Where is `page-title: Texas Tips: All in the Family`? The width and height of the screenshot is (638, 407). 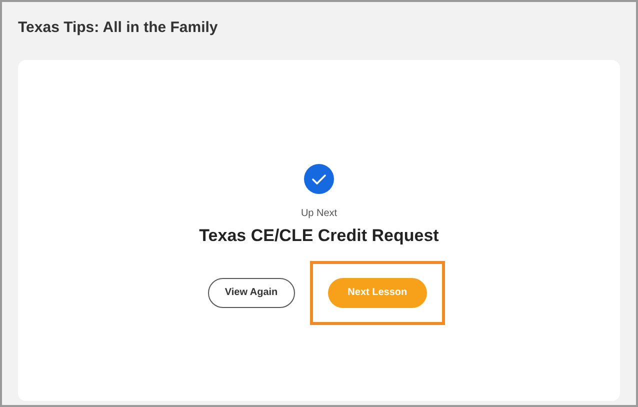
page-title: Texas Tips: All in the Family is located at coordinates (118, 27).